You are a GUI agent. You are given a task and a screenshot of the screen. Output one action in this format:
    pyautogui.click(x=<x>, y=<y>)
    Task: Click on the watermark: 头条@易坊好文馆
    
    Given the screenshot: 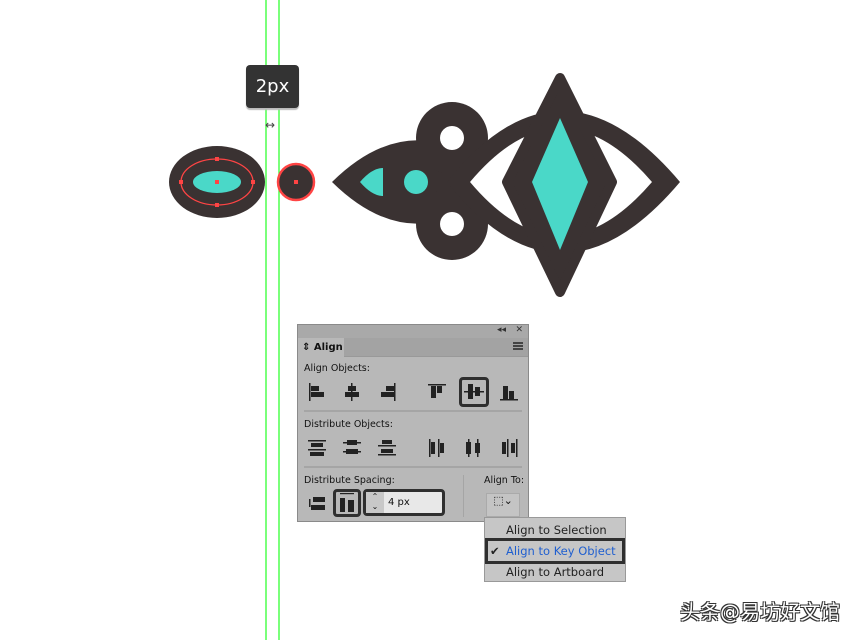 What is the action you would take?
    pyautogui.click(x=760, y=612)
    